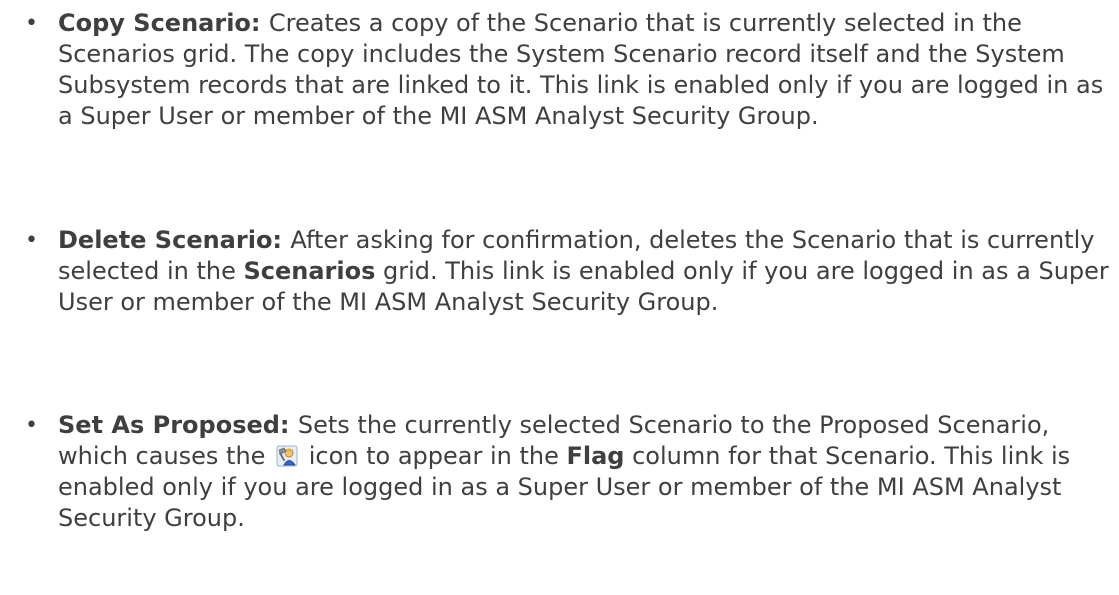 This screenshot has height=595, width=1119. Describe the element at coordinates (434, 456) in the screenshot. I see `description-set-as-proposed-part2: icon to appear in the` at that location.